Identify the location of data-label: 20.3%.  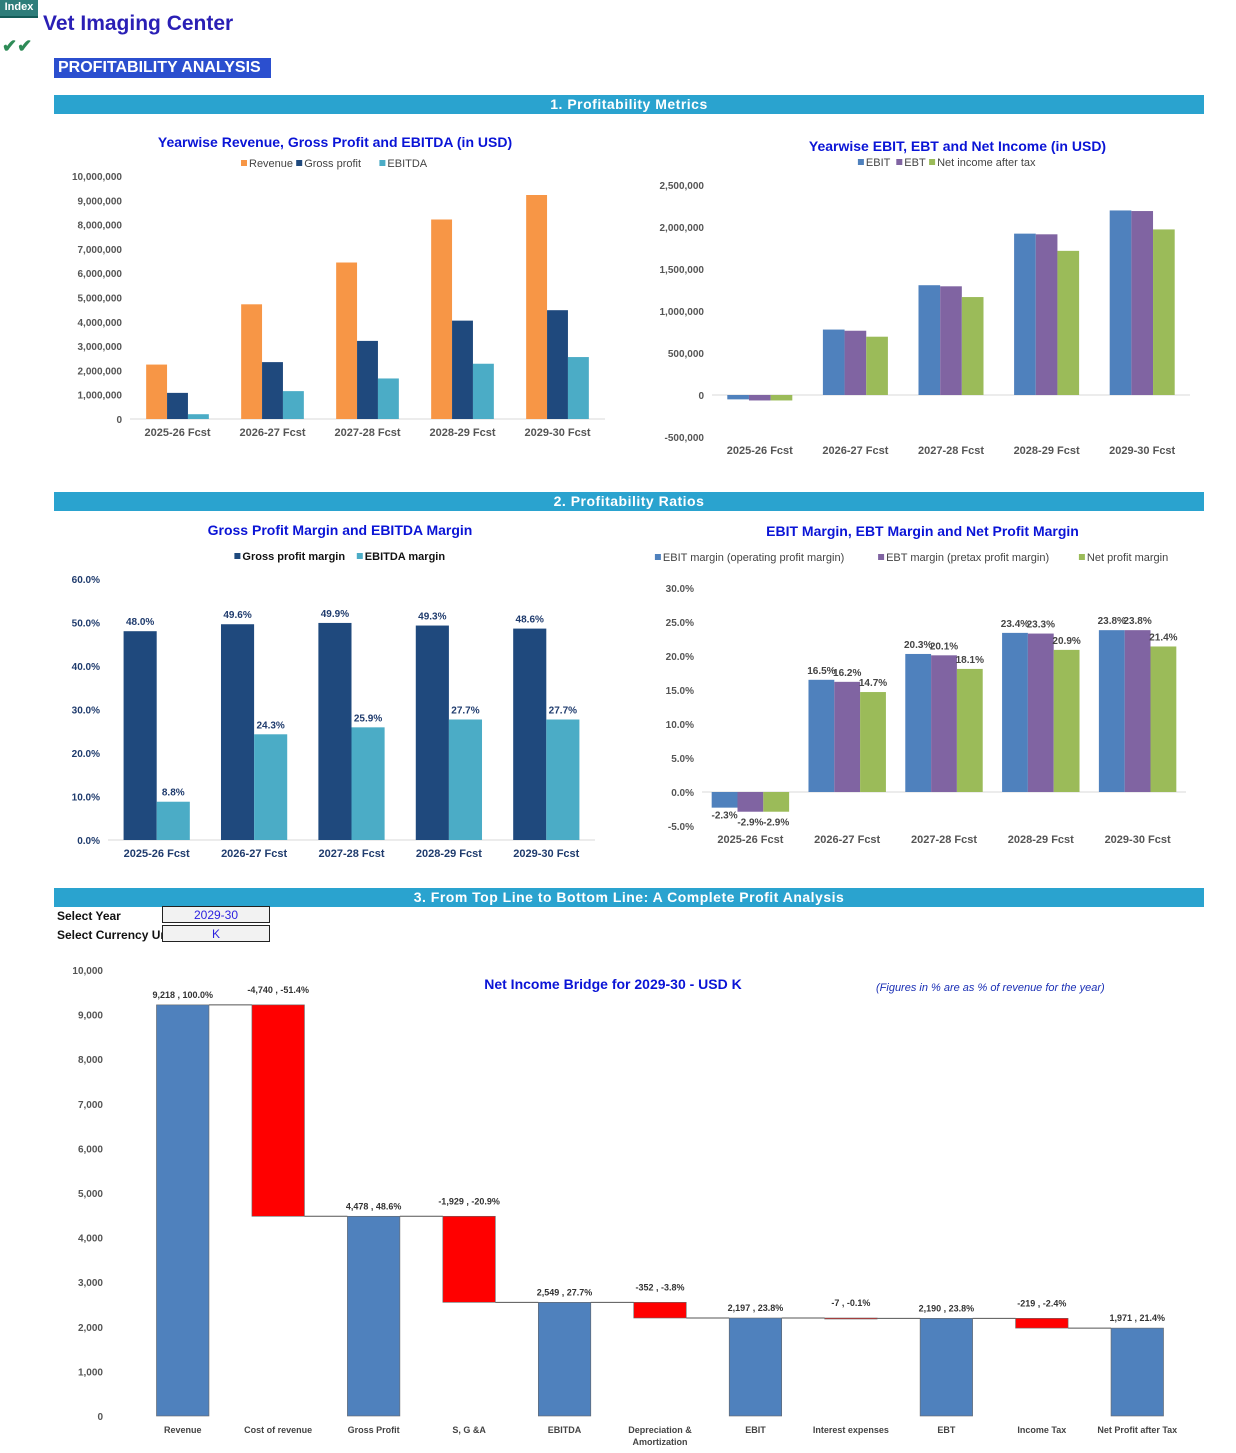
(918, 645).